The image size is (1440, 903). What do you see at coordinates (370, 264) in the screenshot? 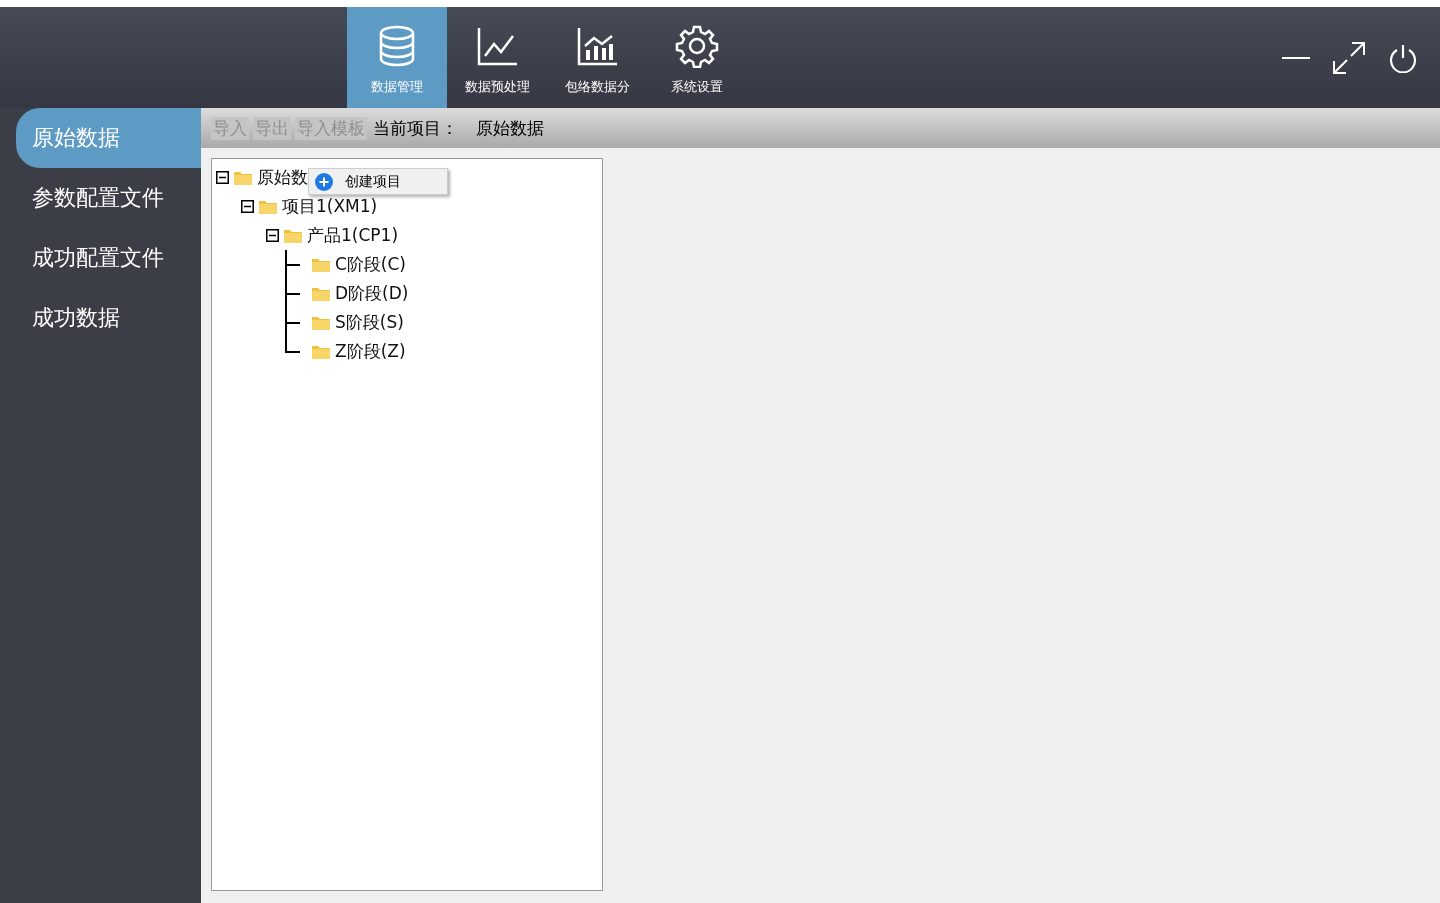
I see `tree-item: C阶段(C)` at bounding box center [370, 264].